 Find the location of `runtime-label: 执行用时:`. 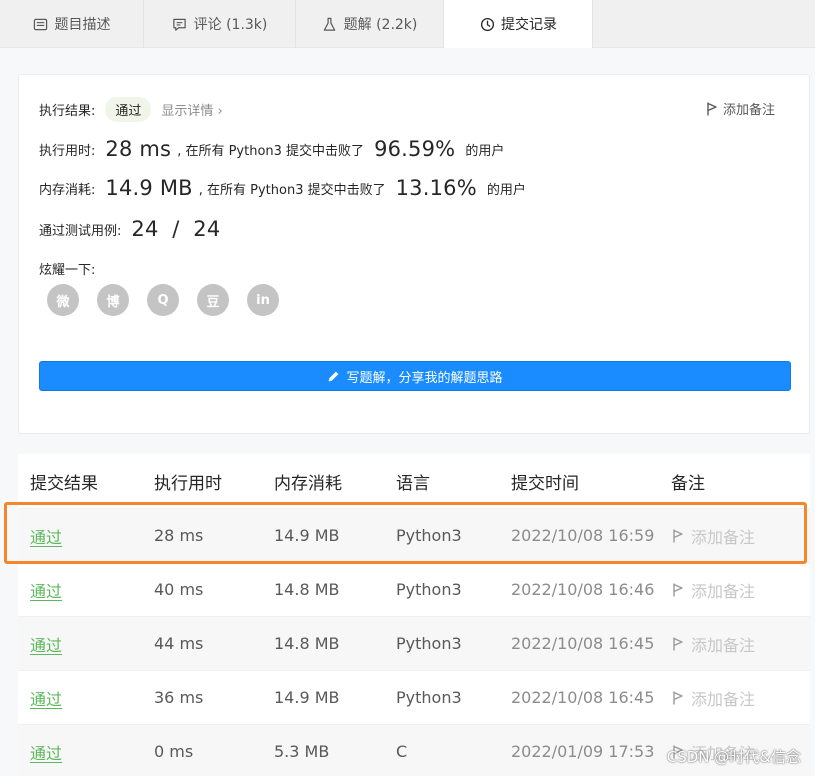

runtime-label: 执行用时: is located at coordinates (67, 151).